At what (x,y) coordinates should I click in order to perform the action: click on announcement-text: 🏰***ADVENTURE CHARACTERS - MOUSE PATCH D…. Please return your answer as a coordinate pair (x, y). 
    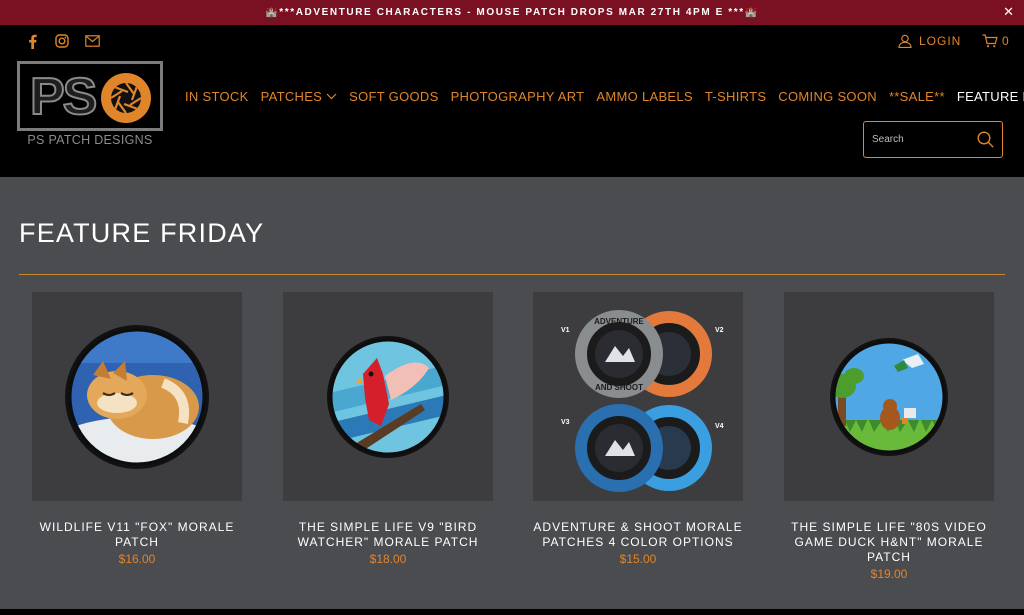
    Looking at the image, I should click on (512, 12).